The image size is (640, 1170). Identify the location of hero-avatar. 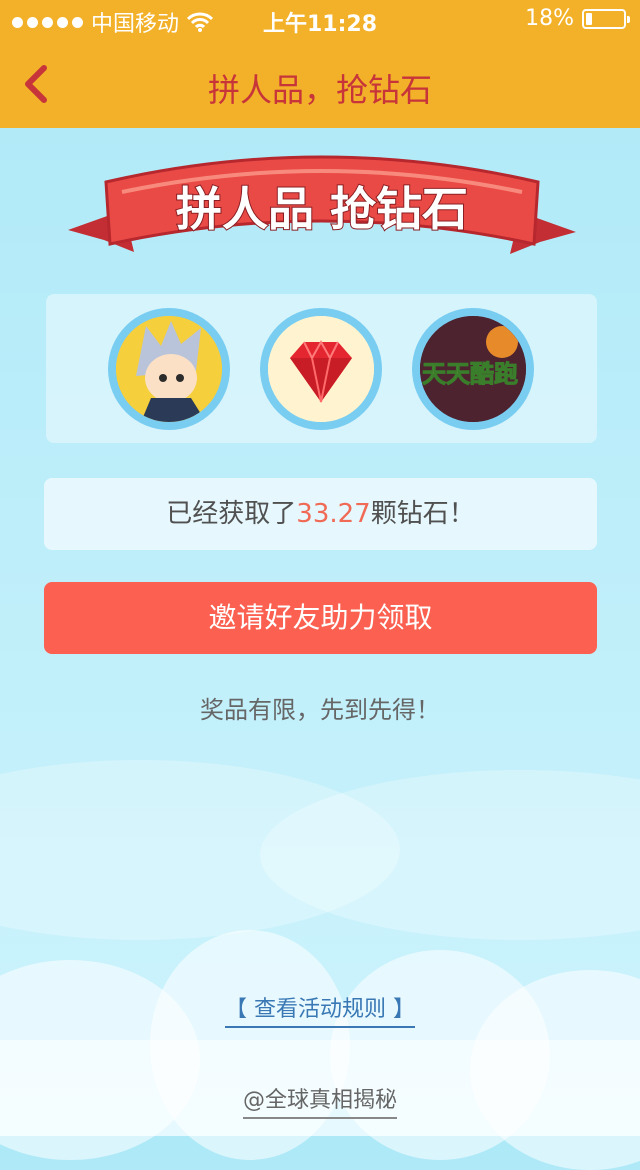
(169, 369).